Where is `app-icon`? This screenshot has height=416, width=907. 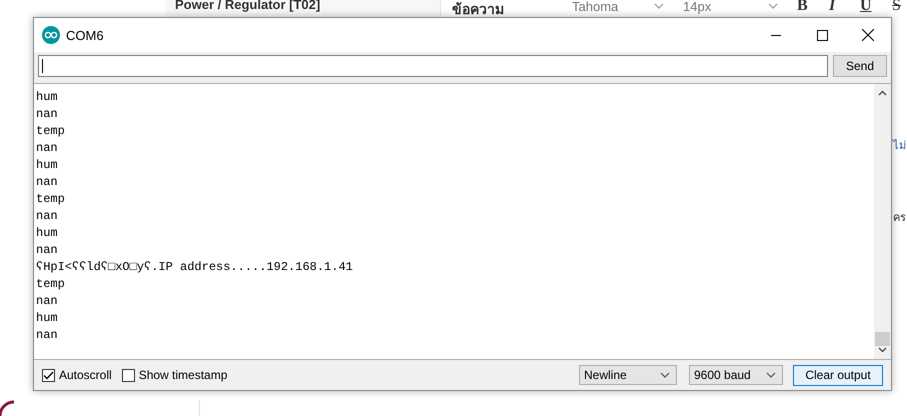
app-icon is located at coordinates (51, 35).